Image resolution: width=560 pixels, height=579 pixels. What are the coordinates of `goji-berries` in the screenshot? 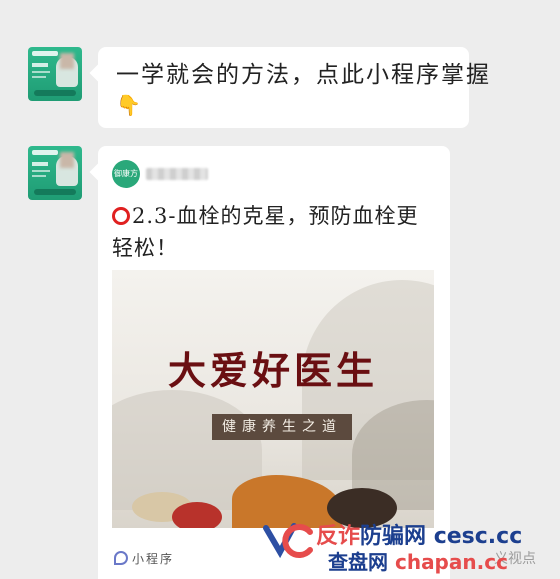 It's located at (197, 515).